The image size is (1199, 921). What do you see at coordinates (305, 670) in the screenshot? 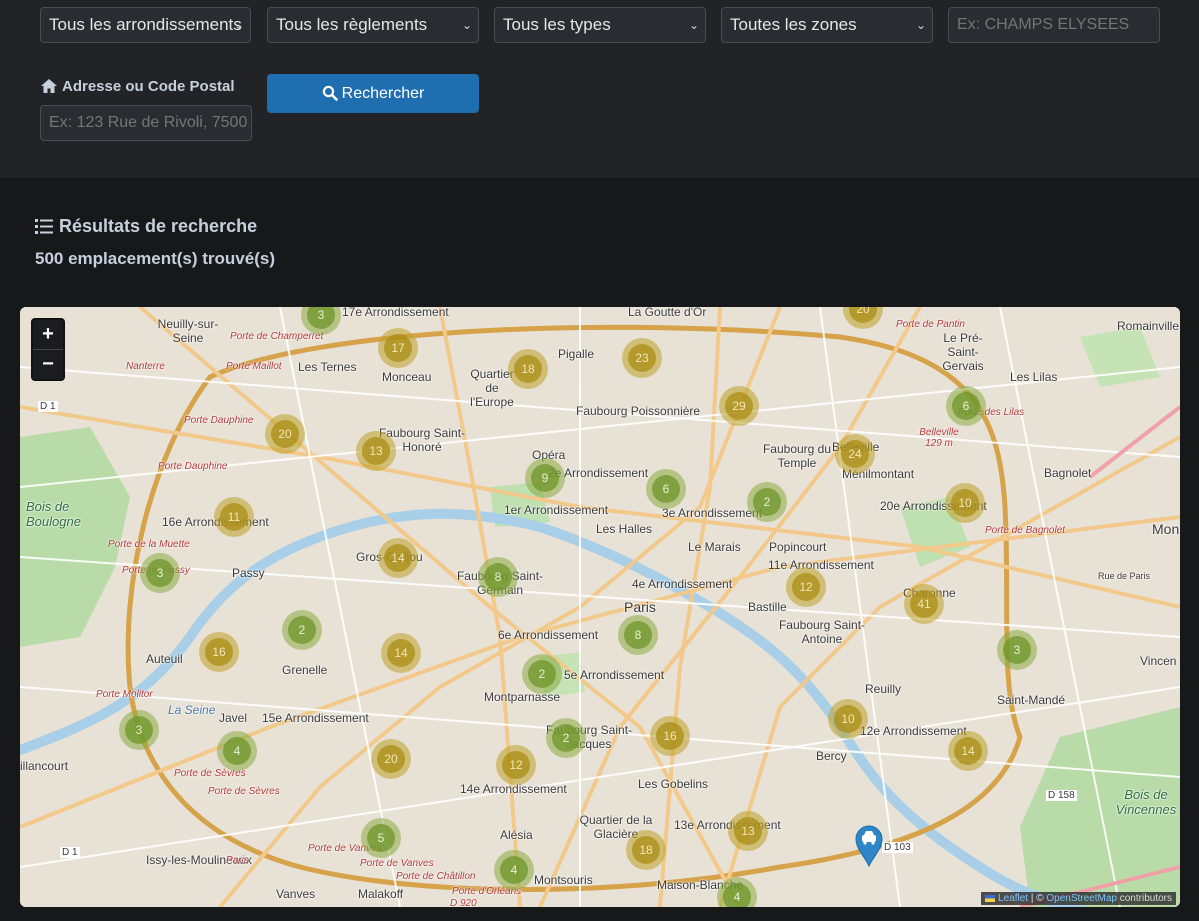
I see `map-label: Grenelle` at bounding box center [305, 670].